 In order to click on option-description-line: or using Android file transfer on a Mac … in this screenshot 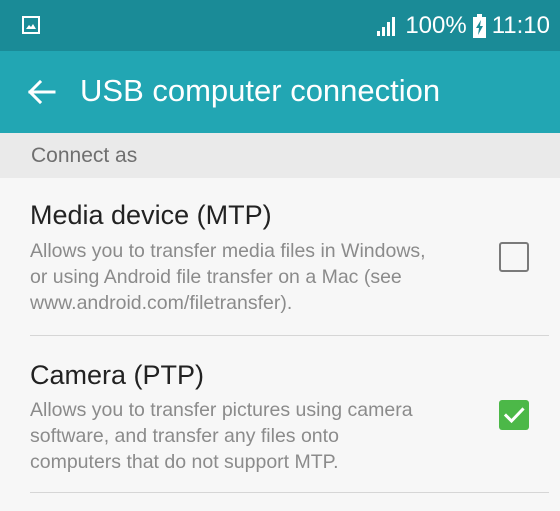, I will do `click(216, 277)`.